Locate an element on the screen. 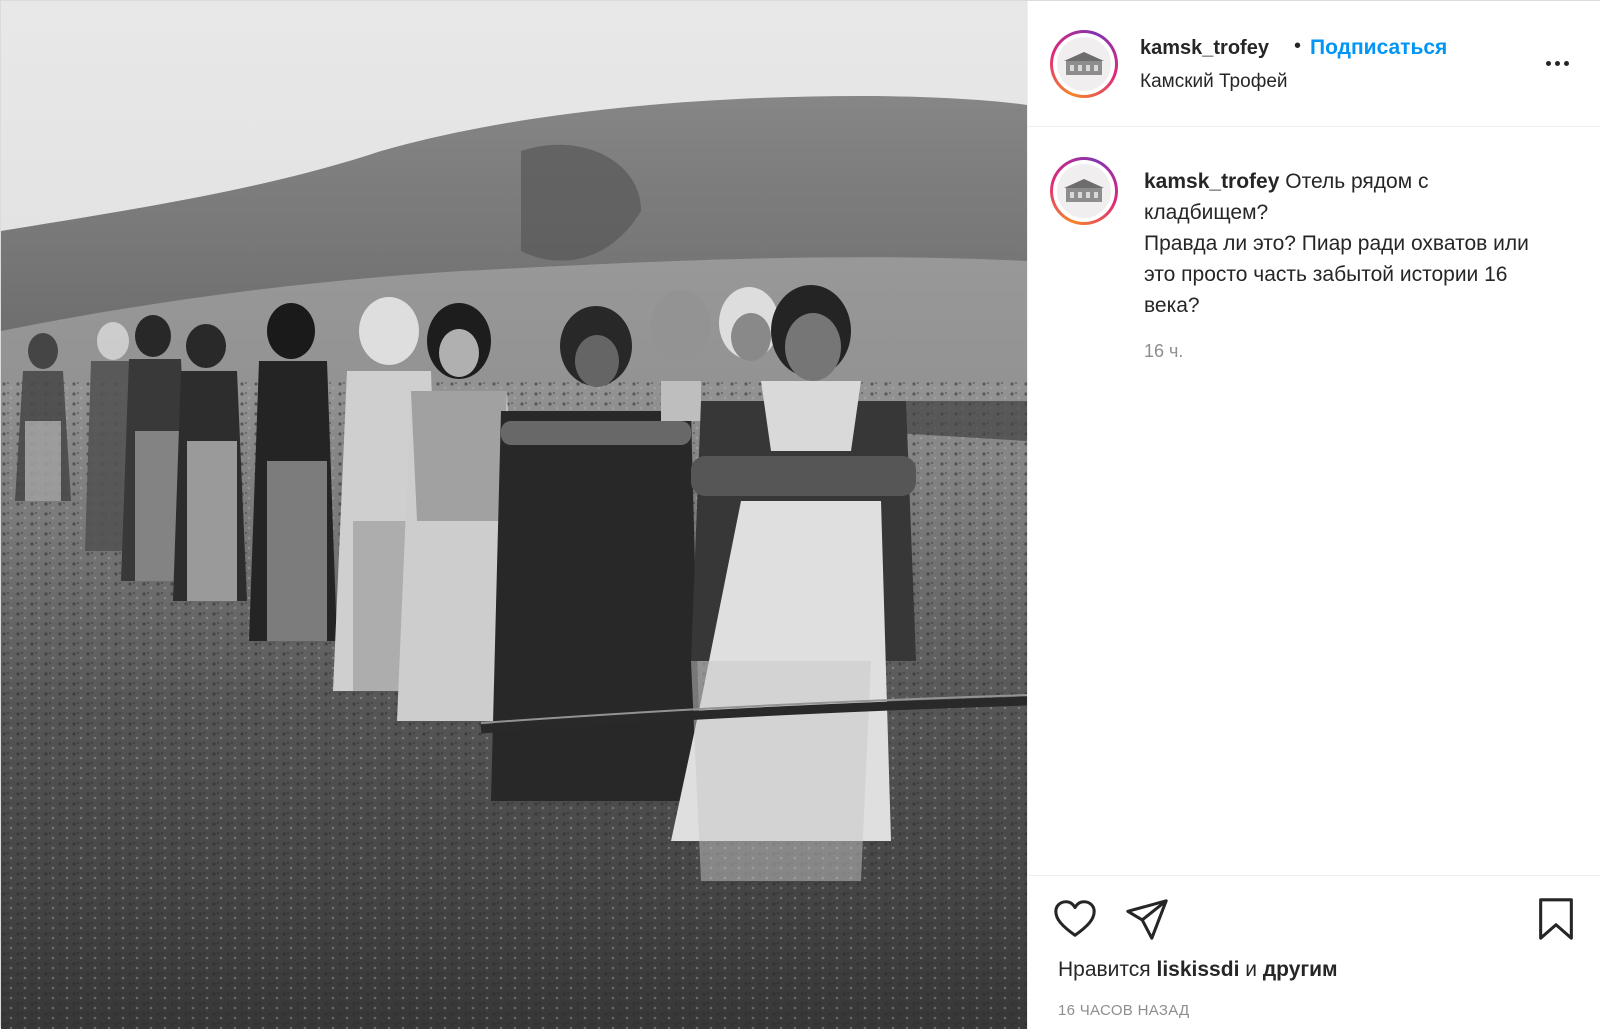  caption-avatar is located at coordinates (1084, 191).